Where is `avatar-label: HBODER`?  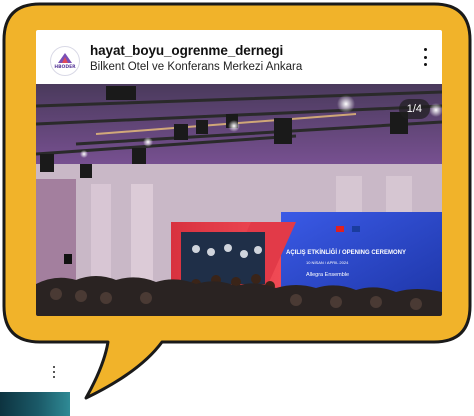 avatar-label: HBODER is located at coordinates (65, 67).